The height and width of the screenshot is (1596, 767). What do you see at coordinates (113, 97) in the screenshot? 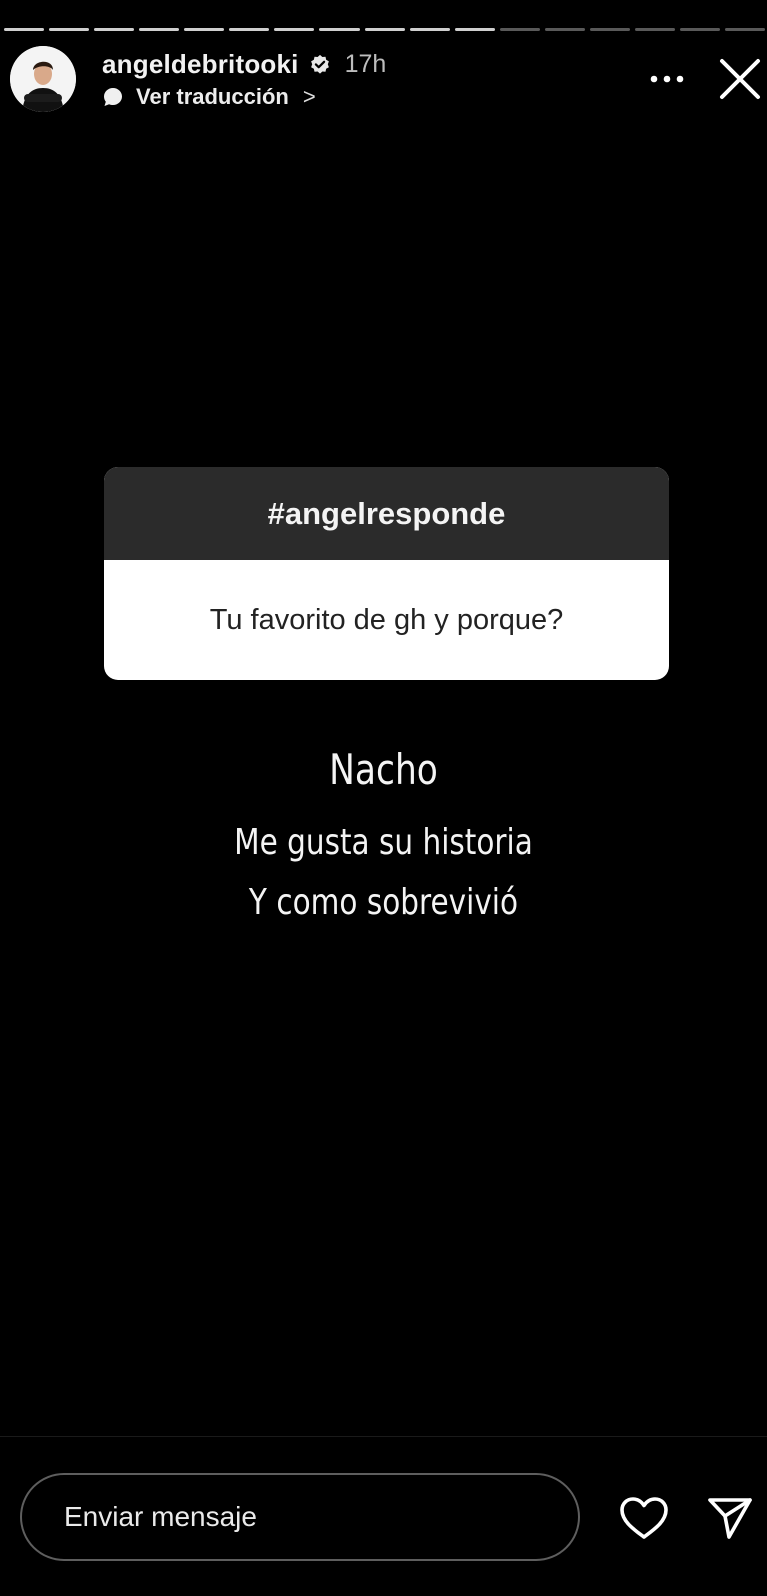
I see `speech-bubble-icon` at bounding box center [113, 97].